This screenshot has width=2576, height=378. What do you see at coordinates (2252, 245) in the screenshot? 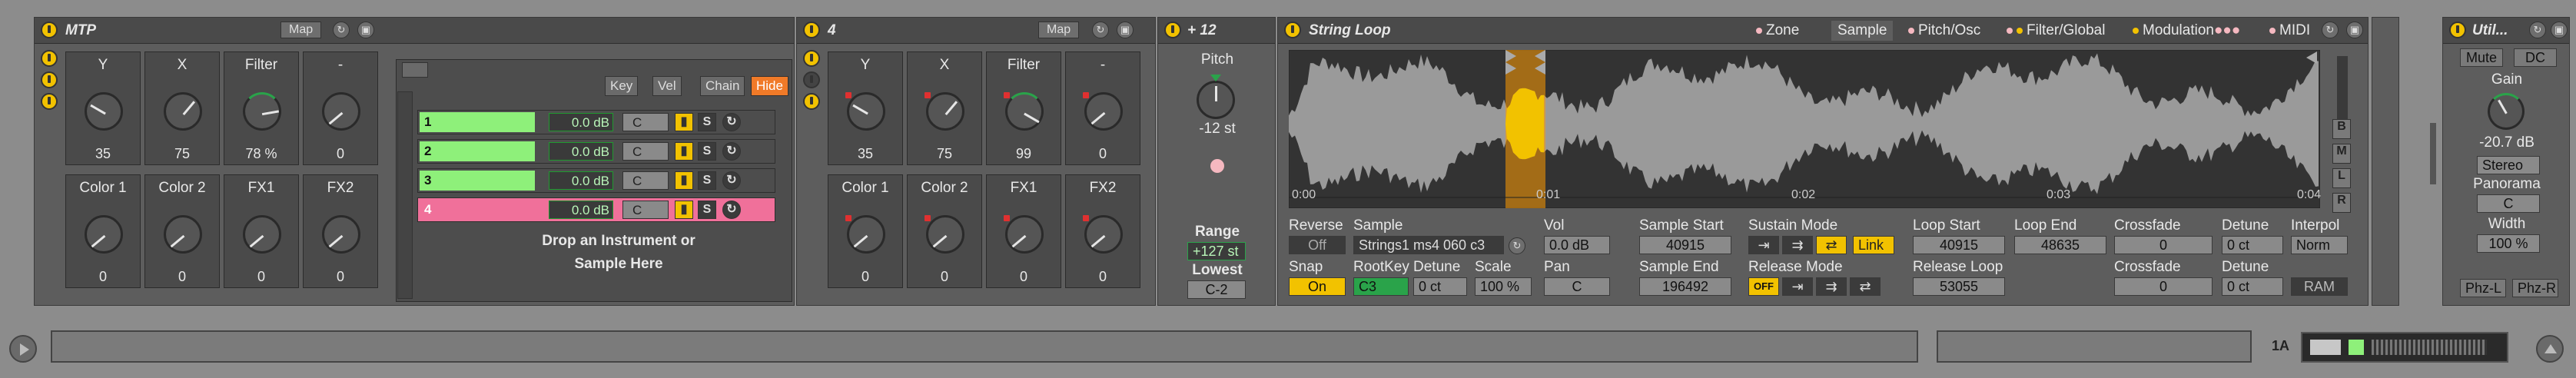
I see `detune-loop-field: 0 ct` at bounding box center [2252, 245].